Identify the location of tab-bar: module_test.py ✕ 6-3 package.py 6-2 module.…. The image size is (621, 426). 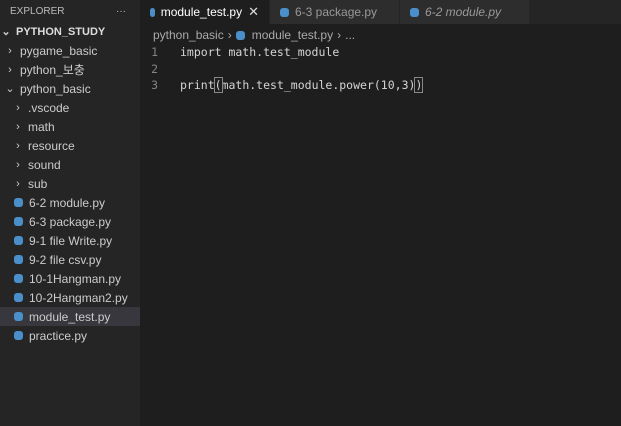
(380, 12).